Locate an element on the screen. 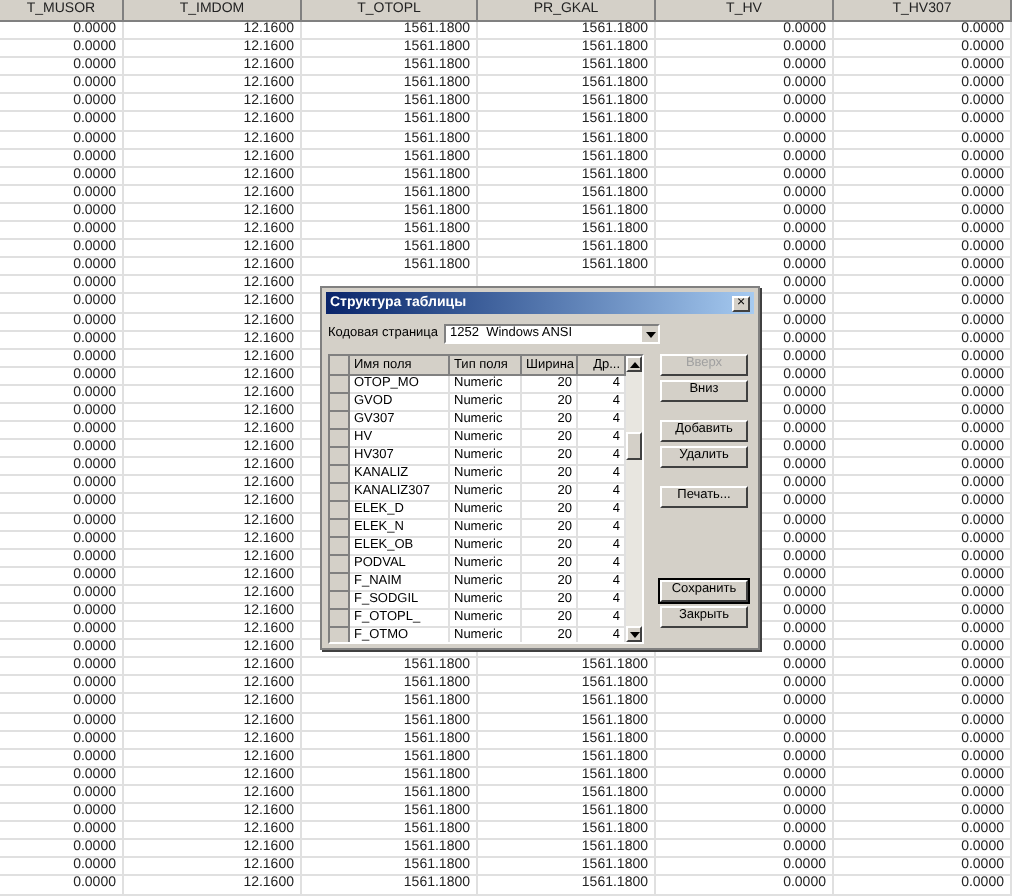  scroll-up-icon is located at coordinates (634, 364).